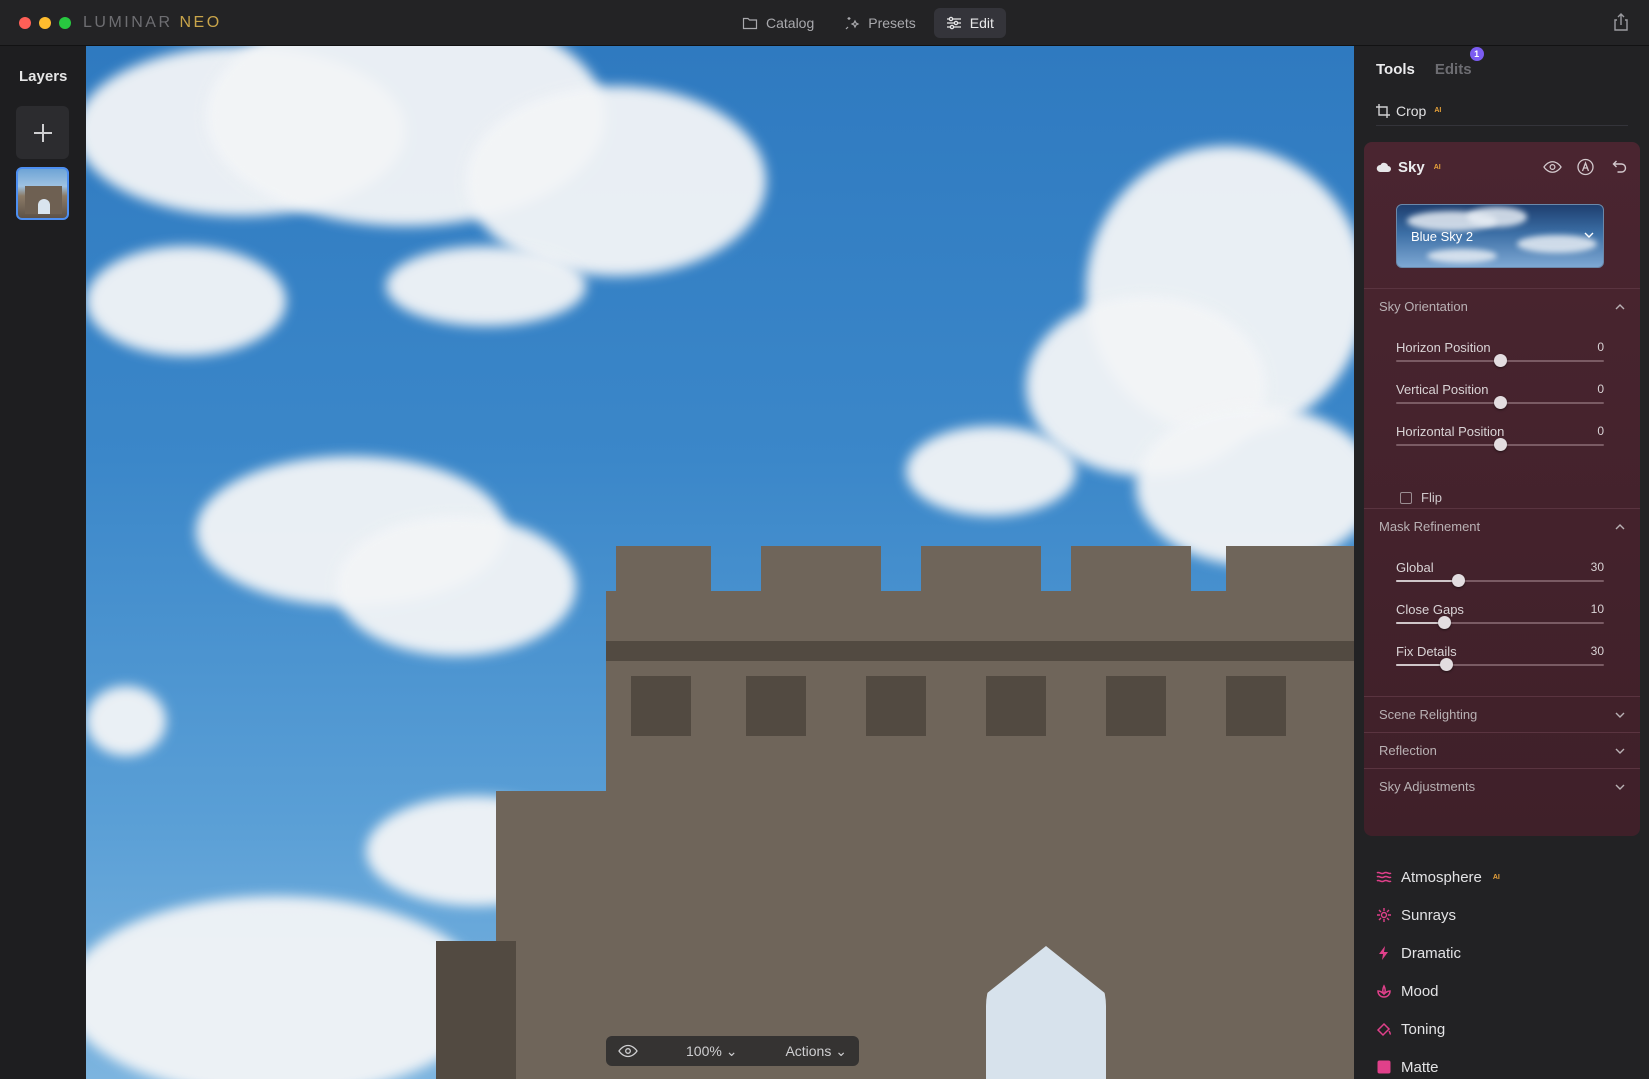 The image size is (1649, 1079). Describe the element at coordinates (1384, 1067) in the screenshot. I see `matte-icon` at that location.